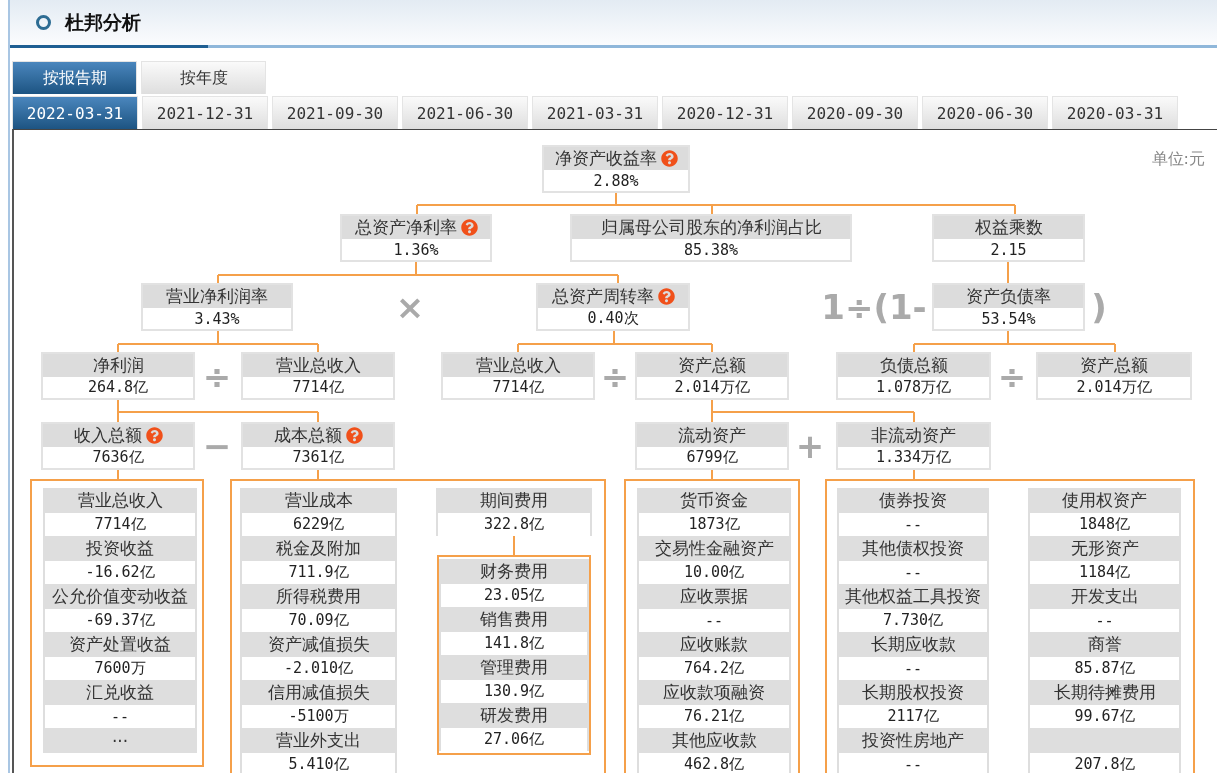 The width and height of the screenshot is (1217, 773). What do you see at coordinates (712, 435) in the screenshot?
I see `metric-label: 流动资产` at bounding box center [712, 435].